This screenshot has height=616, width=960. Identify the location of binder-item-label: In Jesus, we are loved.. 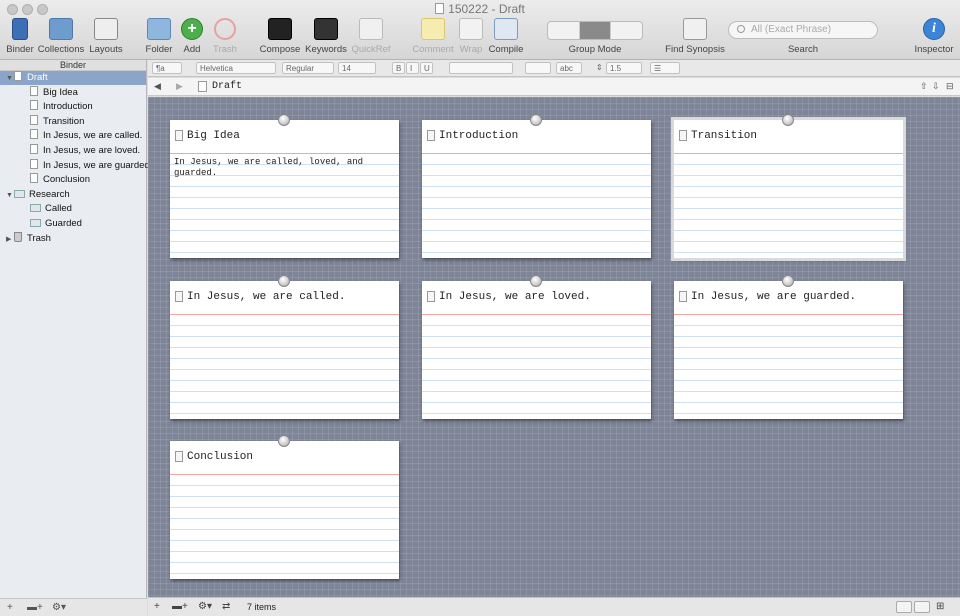
(92, 150).